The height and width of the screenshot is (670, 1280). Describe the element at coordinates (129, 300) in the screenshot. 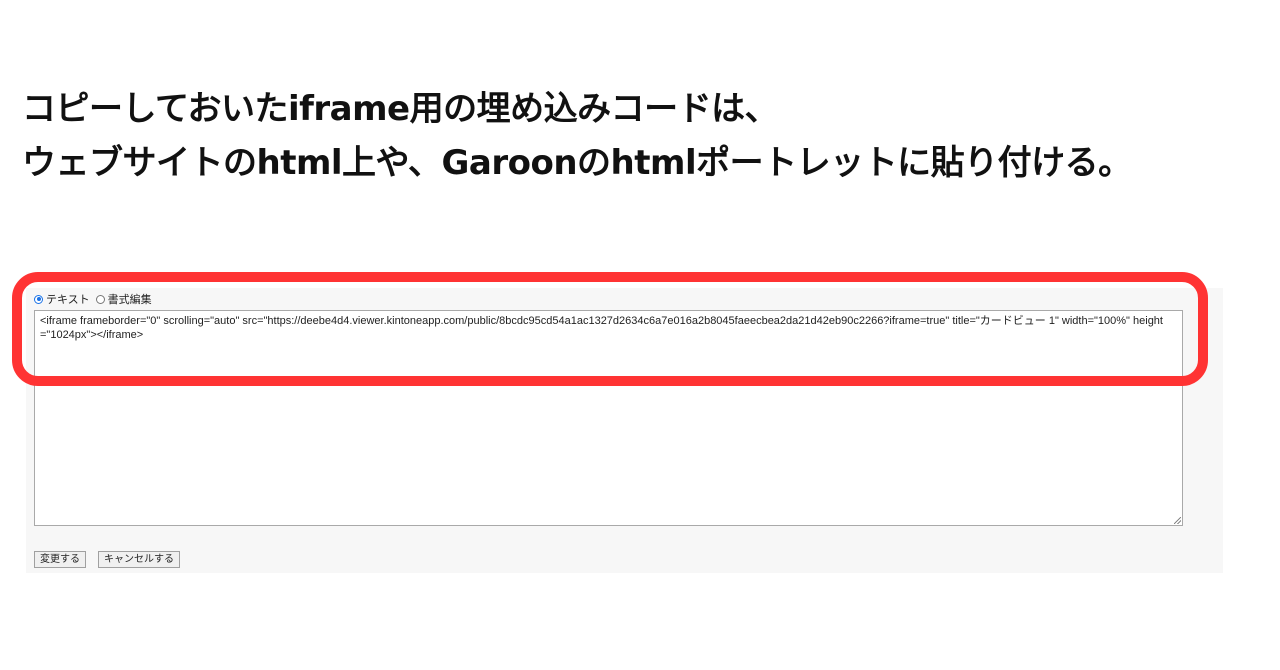

I see `mode-rich-format-label: 書式編集` at that location.